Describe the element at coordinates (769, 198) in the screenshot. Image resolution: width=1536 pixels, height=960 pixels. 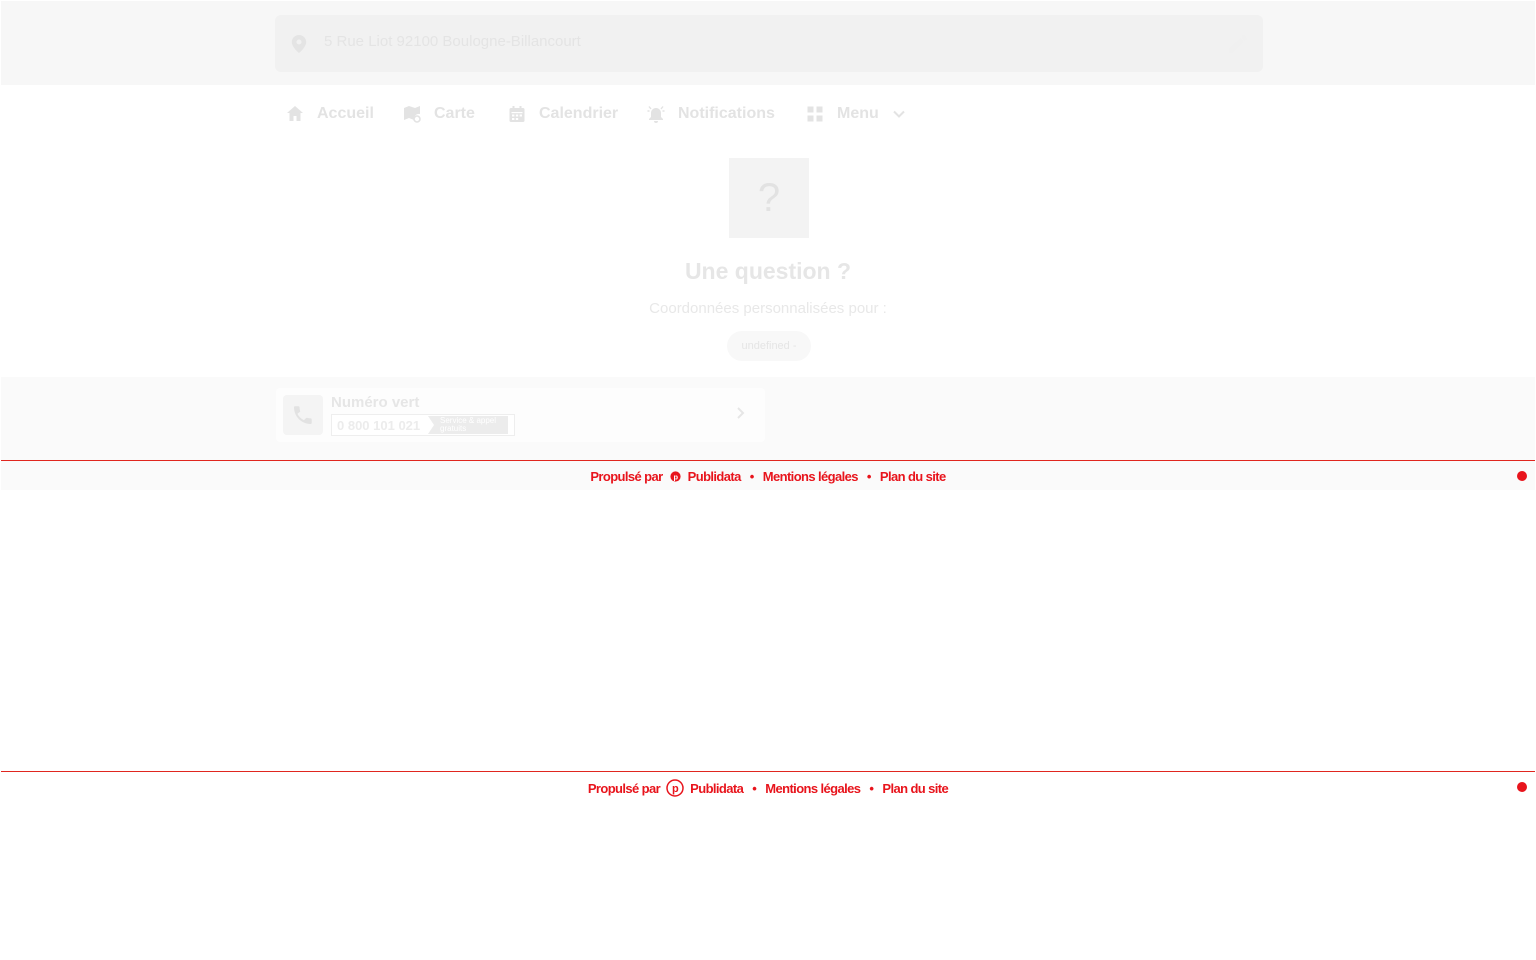
I see `question-icon: ?` at that location.